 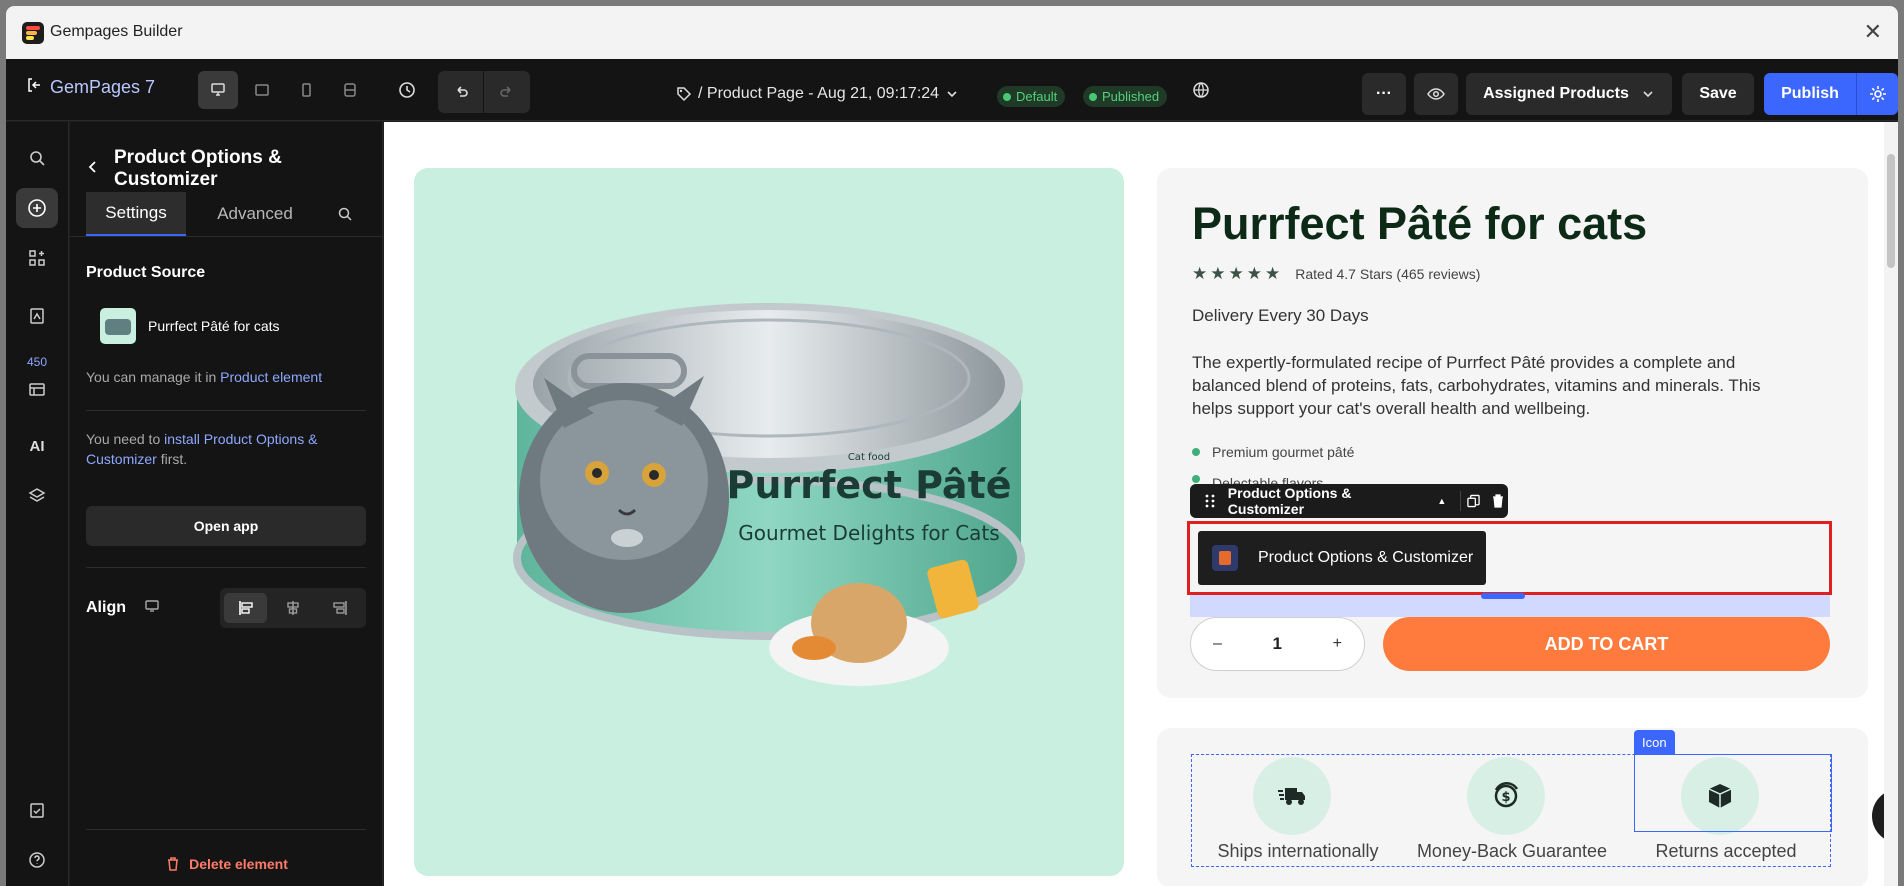 I want to click on align-segmented-control, so click(x=293, y=608).